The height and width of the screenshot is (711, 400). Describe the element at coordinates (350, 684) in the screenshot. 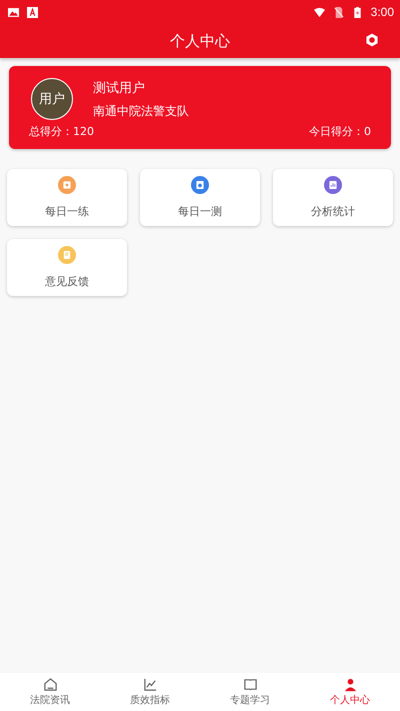

I see `person-icon` at that location.